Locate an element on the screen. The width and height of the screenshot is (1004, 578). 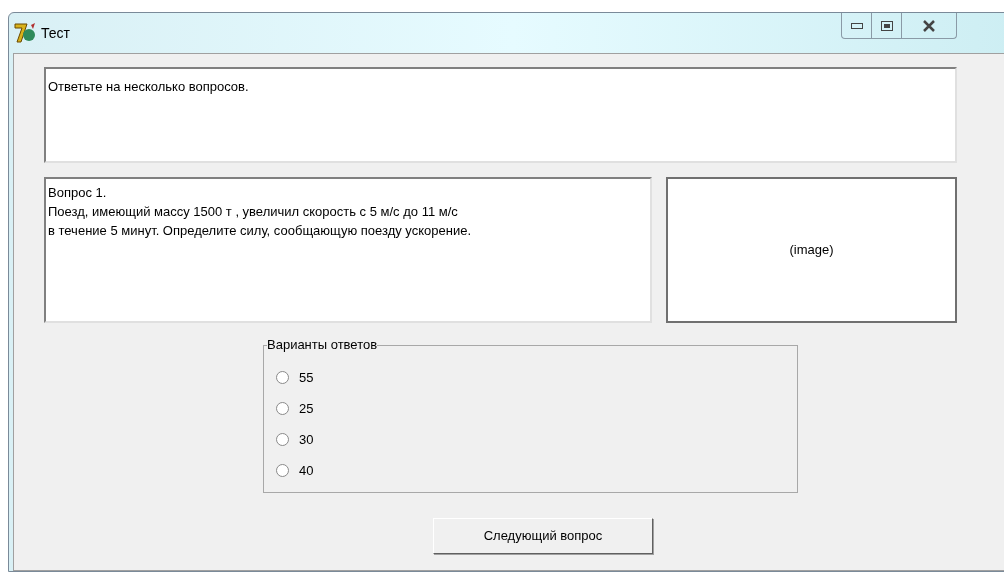
close-icon is located at coordinates (929, 25).